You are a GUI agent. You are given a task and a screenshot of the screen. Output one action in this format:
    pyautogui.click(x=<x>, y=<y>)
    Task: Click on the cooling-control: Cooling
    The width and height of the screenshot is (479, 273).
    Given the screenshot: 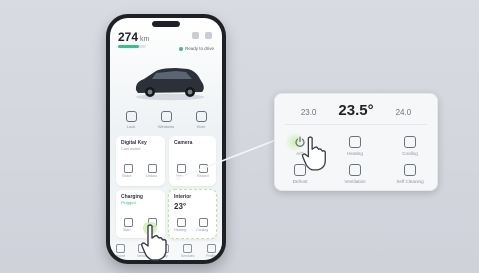 What is the action you would take?
    pyautogui.click(x=410, y=146)
    